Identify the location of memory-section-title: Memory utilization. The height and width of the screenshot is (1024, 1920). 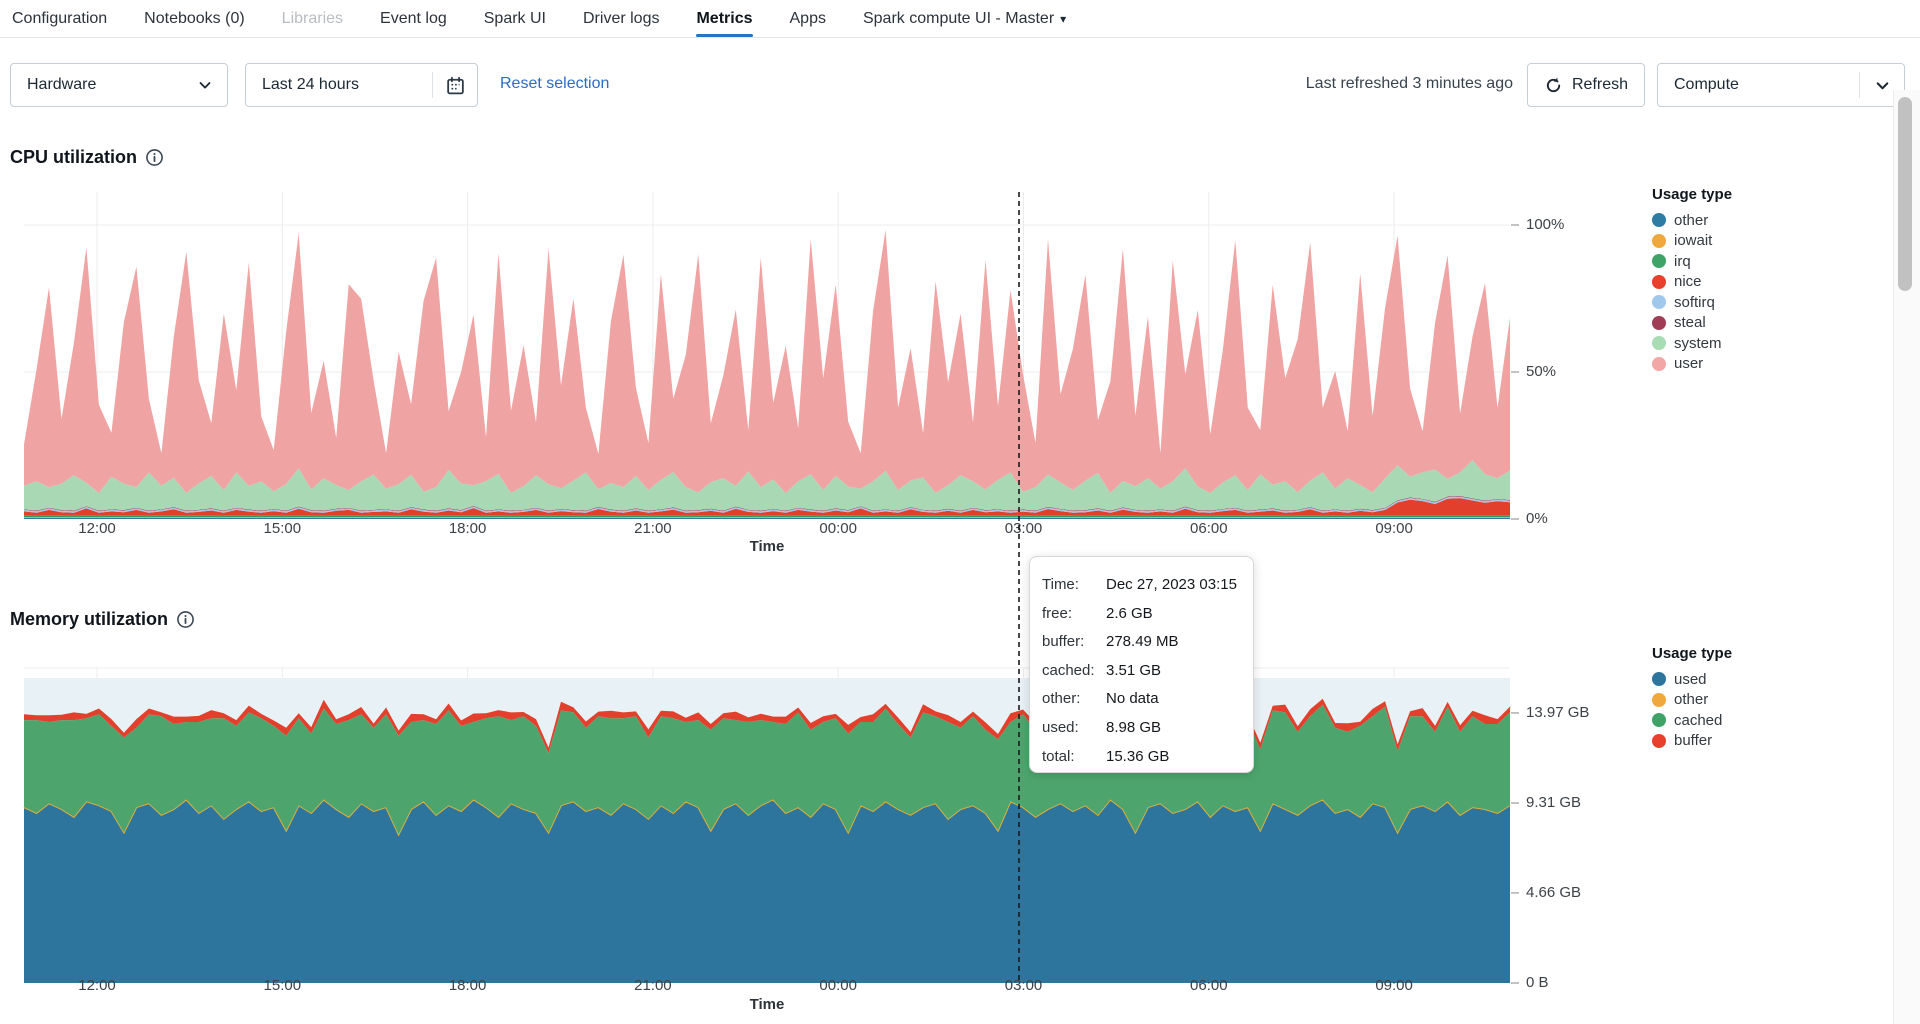
(102, 619).